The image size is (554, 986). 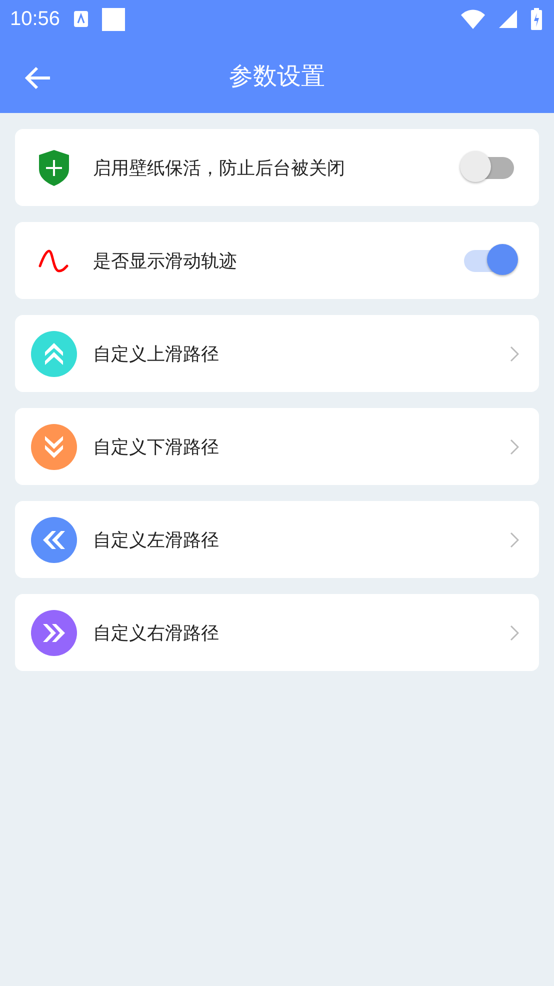 I want to click on settings-card: 自定义上滑路径, so click(x=277, y=353).